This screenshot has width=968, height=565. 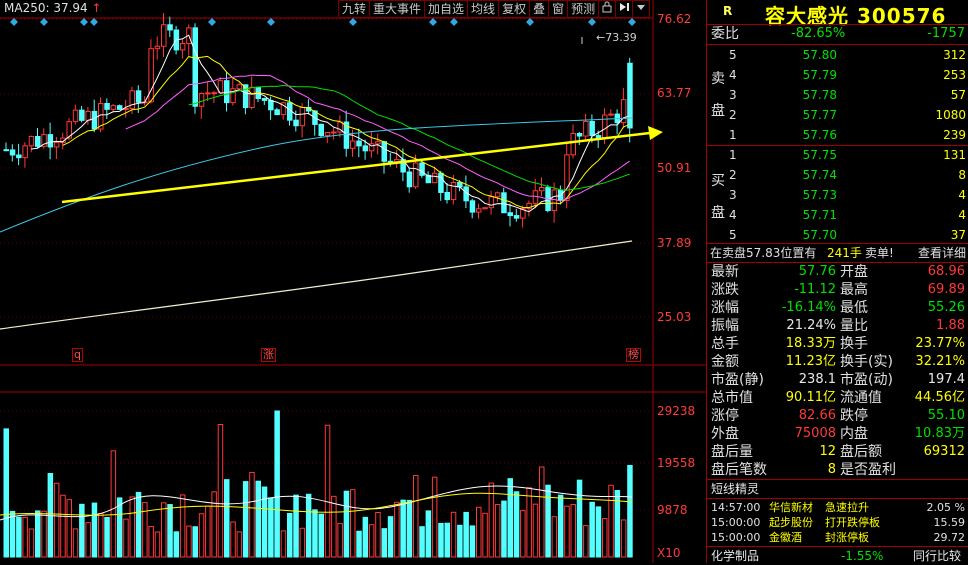 I want to click on stat-label: 总手, so click(x=725, y=344).